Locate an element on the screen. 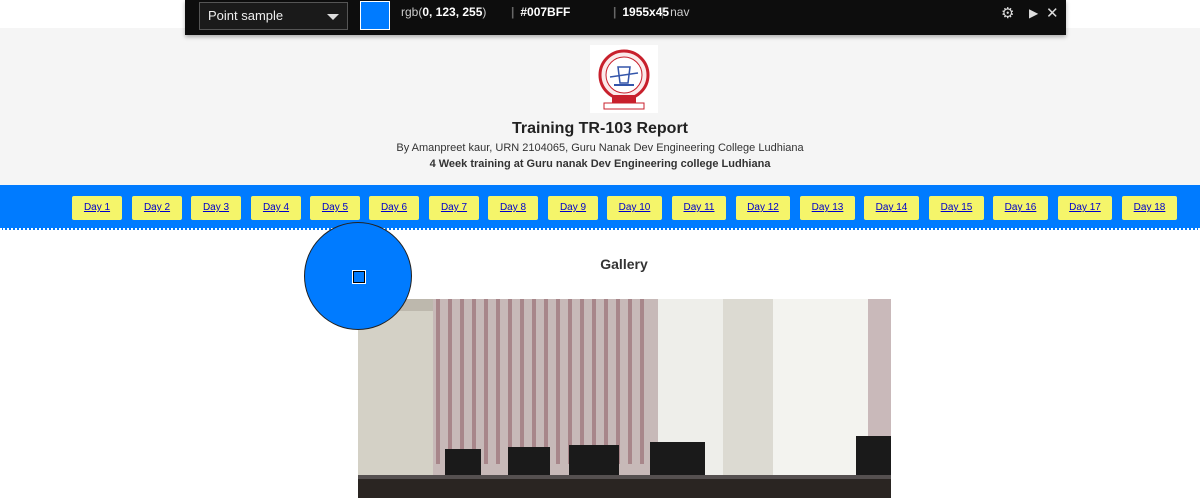 The width and height of the screenshot is (1200, 498). nav-day-17: Day 17 is located at coordinates (1085, 208).